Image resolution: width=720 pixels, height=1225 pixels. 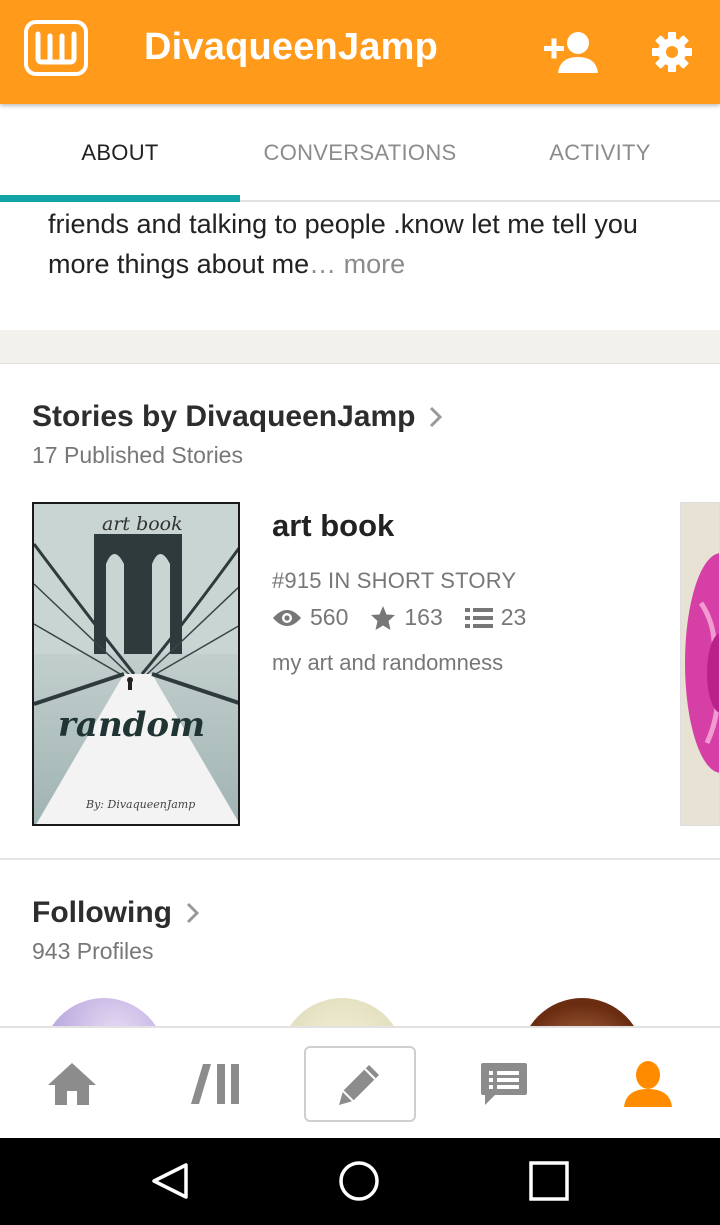 What do you see at coordinates (700, 664) in the screenshot?
I see `next-story-cover` at bounding box center [700, 664].